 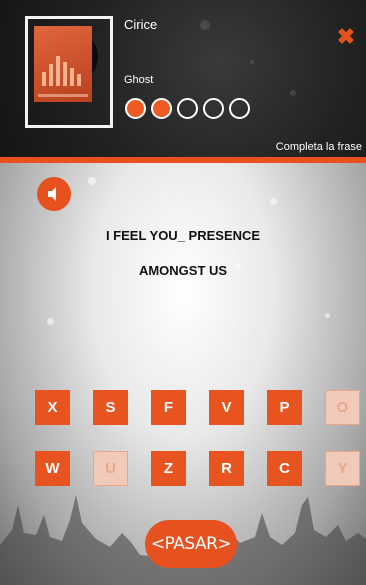 I want to click on letter-key-s: S, so click(x=110, y=407).